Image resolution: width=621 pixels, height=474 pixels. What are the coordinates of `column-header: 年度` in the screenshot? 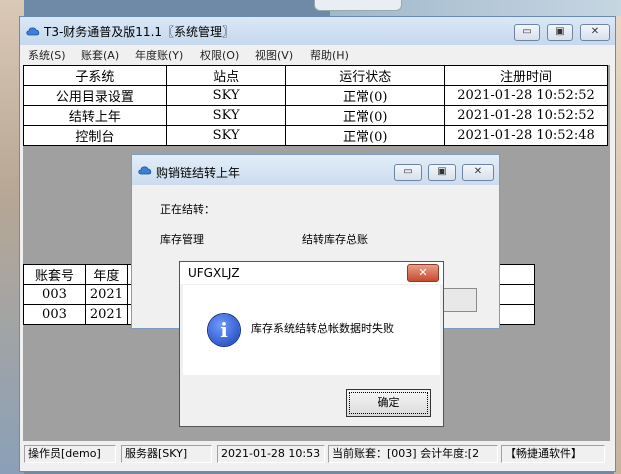 It's located at (106, 274).